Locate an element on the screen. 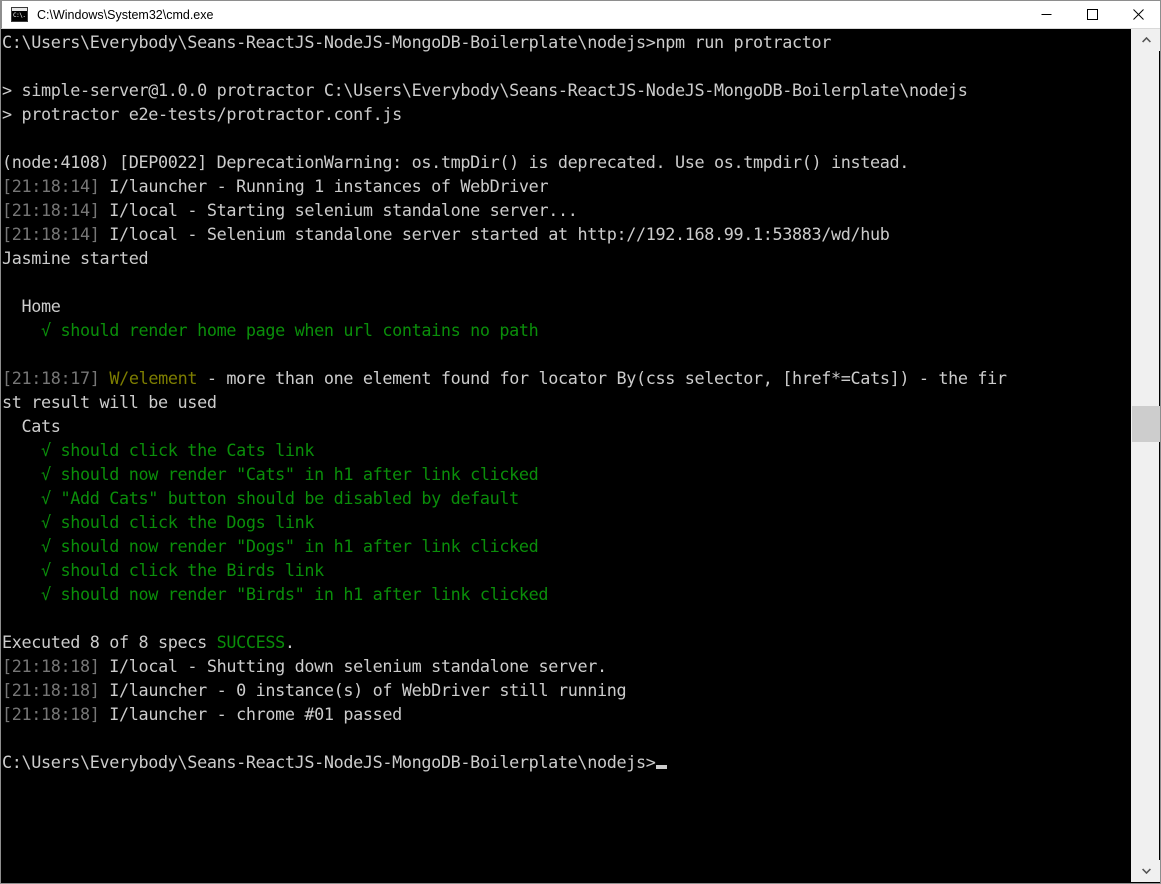 Image resolution: width=1161 pixels, height=884 pixels. console-text-segment is located at coordinates (105, 378).